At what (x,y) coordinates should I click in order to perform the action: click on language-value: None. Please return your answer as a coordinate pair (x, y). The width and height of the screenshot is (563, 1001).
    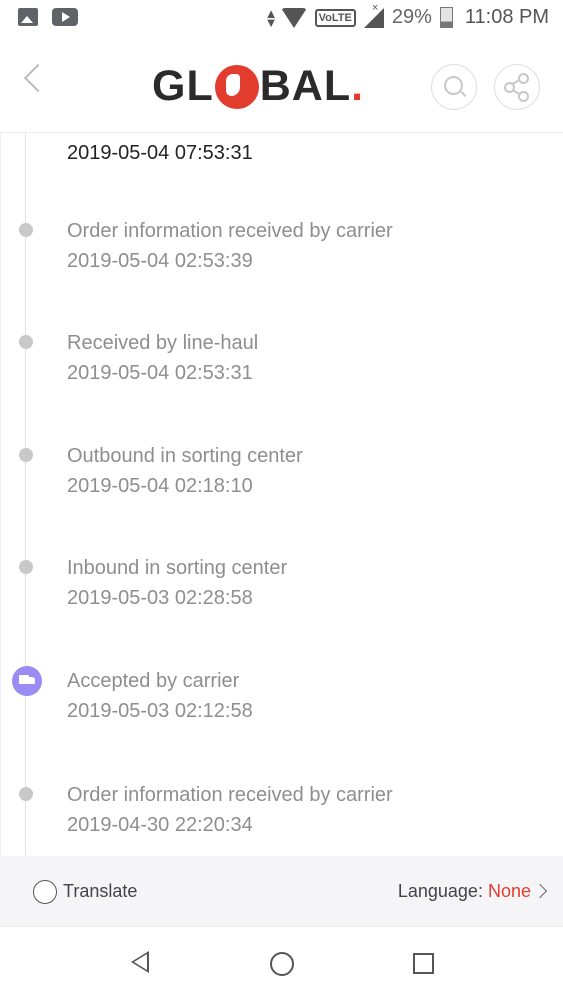
    Looking at the image, I should click on (509, 891).